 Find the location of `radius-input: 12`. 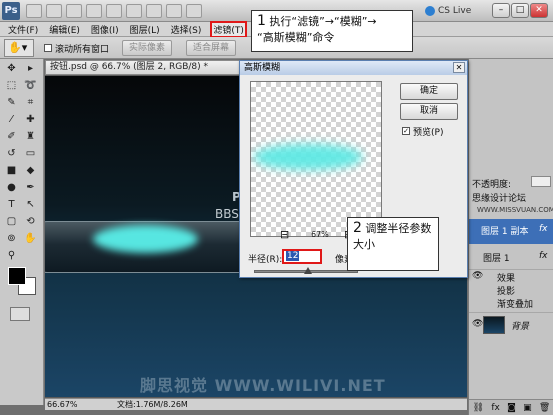

radius-input: 12 is located at coordinates (302, 256).